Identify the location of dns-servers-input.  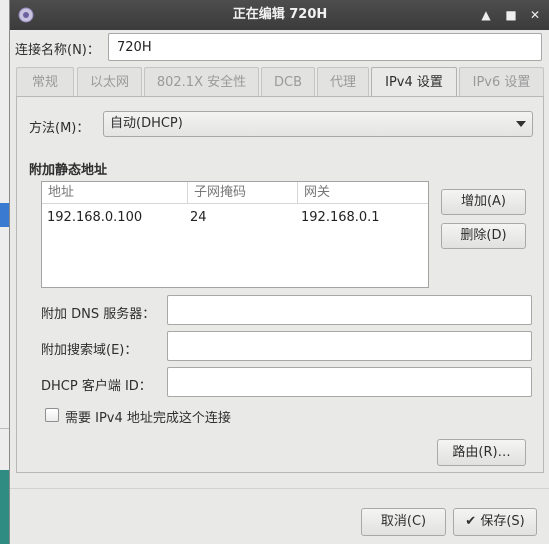
(349, 310).